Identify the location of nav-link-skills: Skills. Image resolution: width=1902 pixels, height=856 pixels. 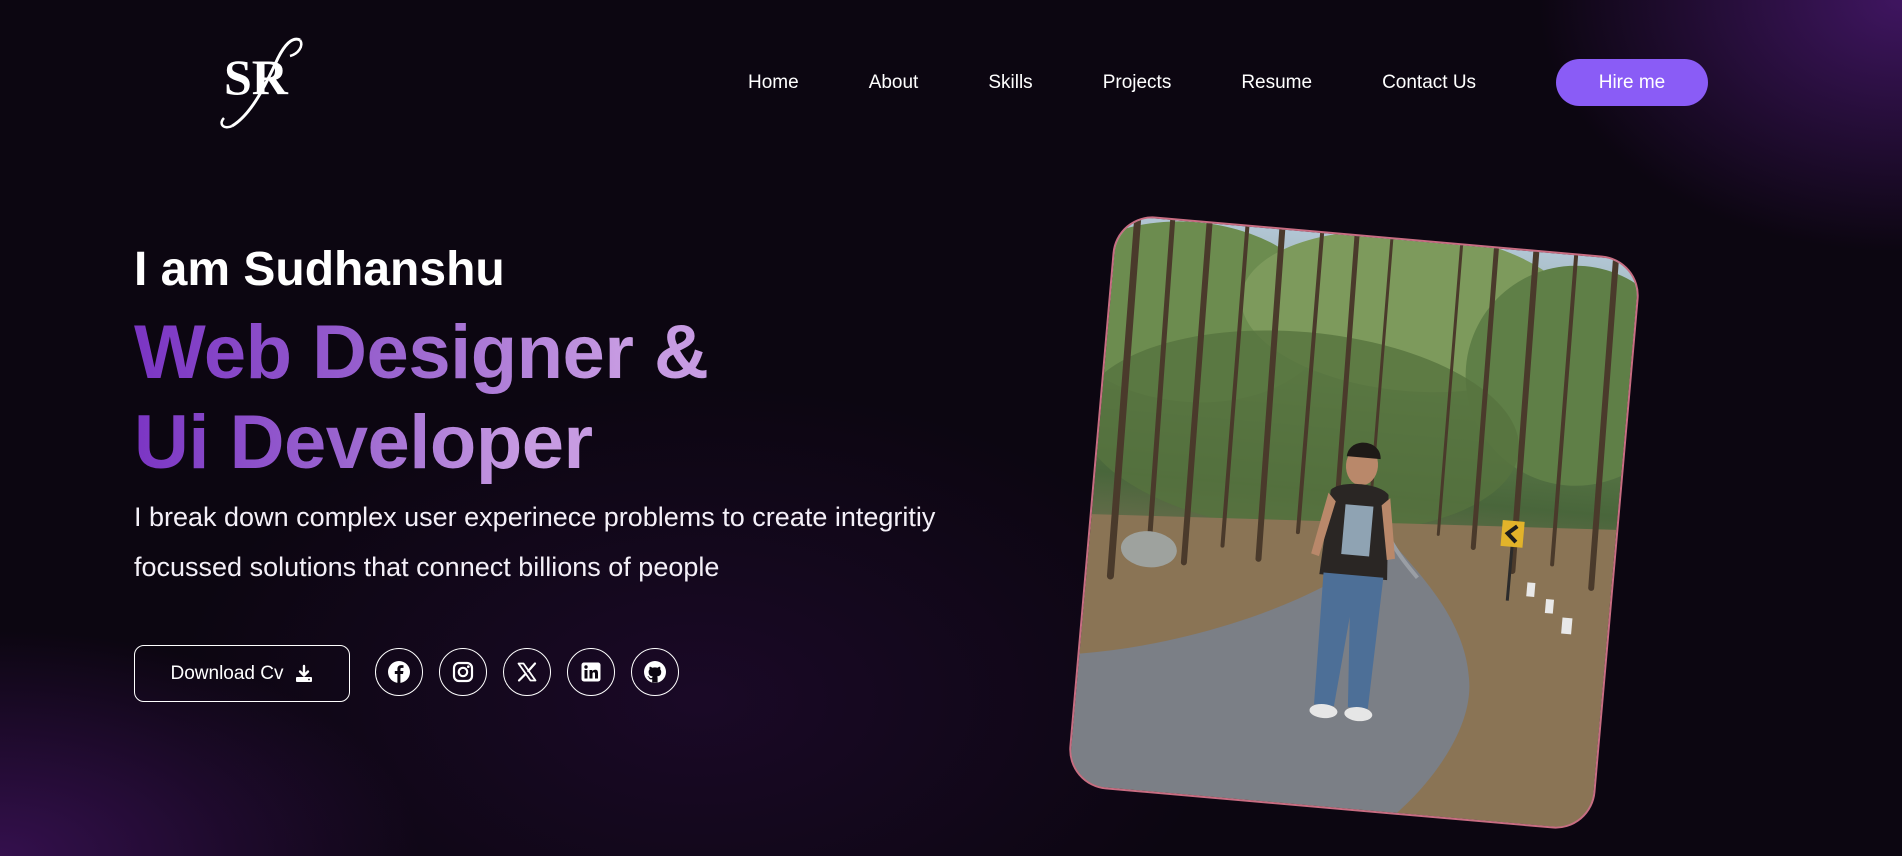
(1010, 83).